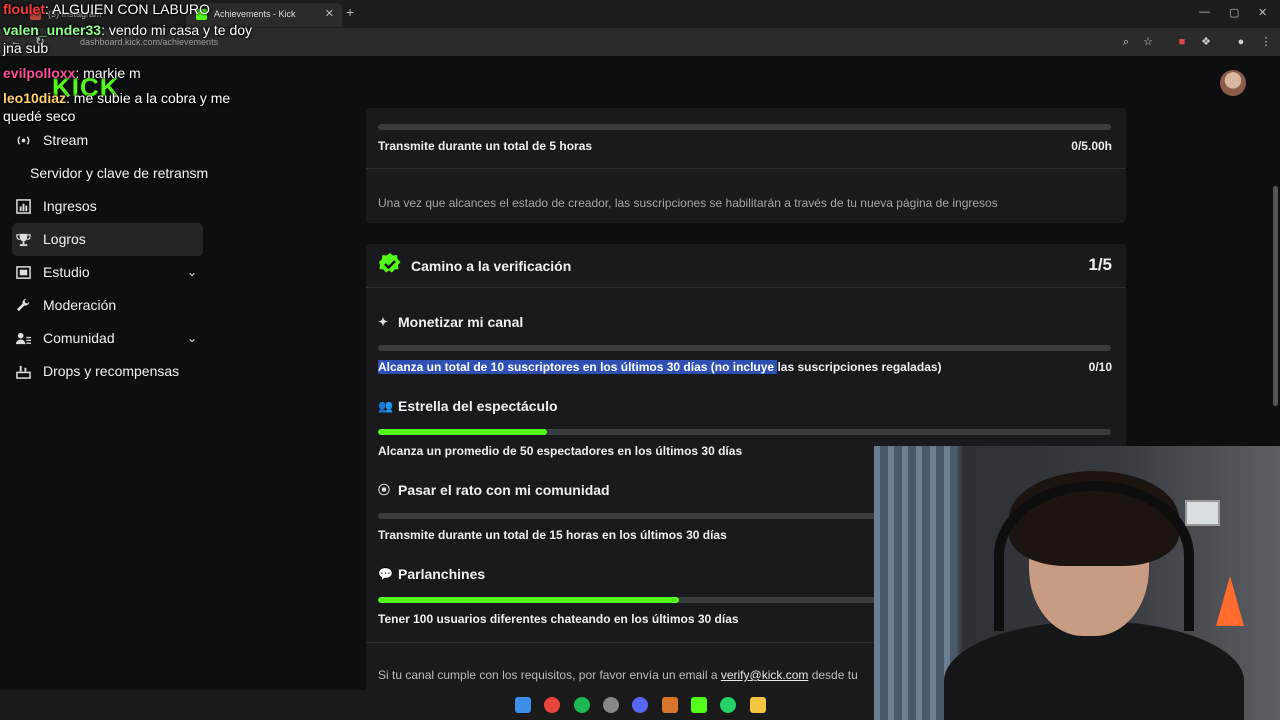  I want to click on sidebar-item-logros: Logros, so click(107, 239).